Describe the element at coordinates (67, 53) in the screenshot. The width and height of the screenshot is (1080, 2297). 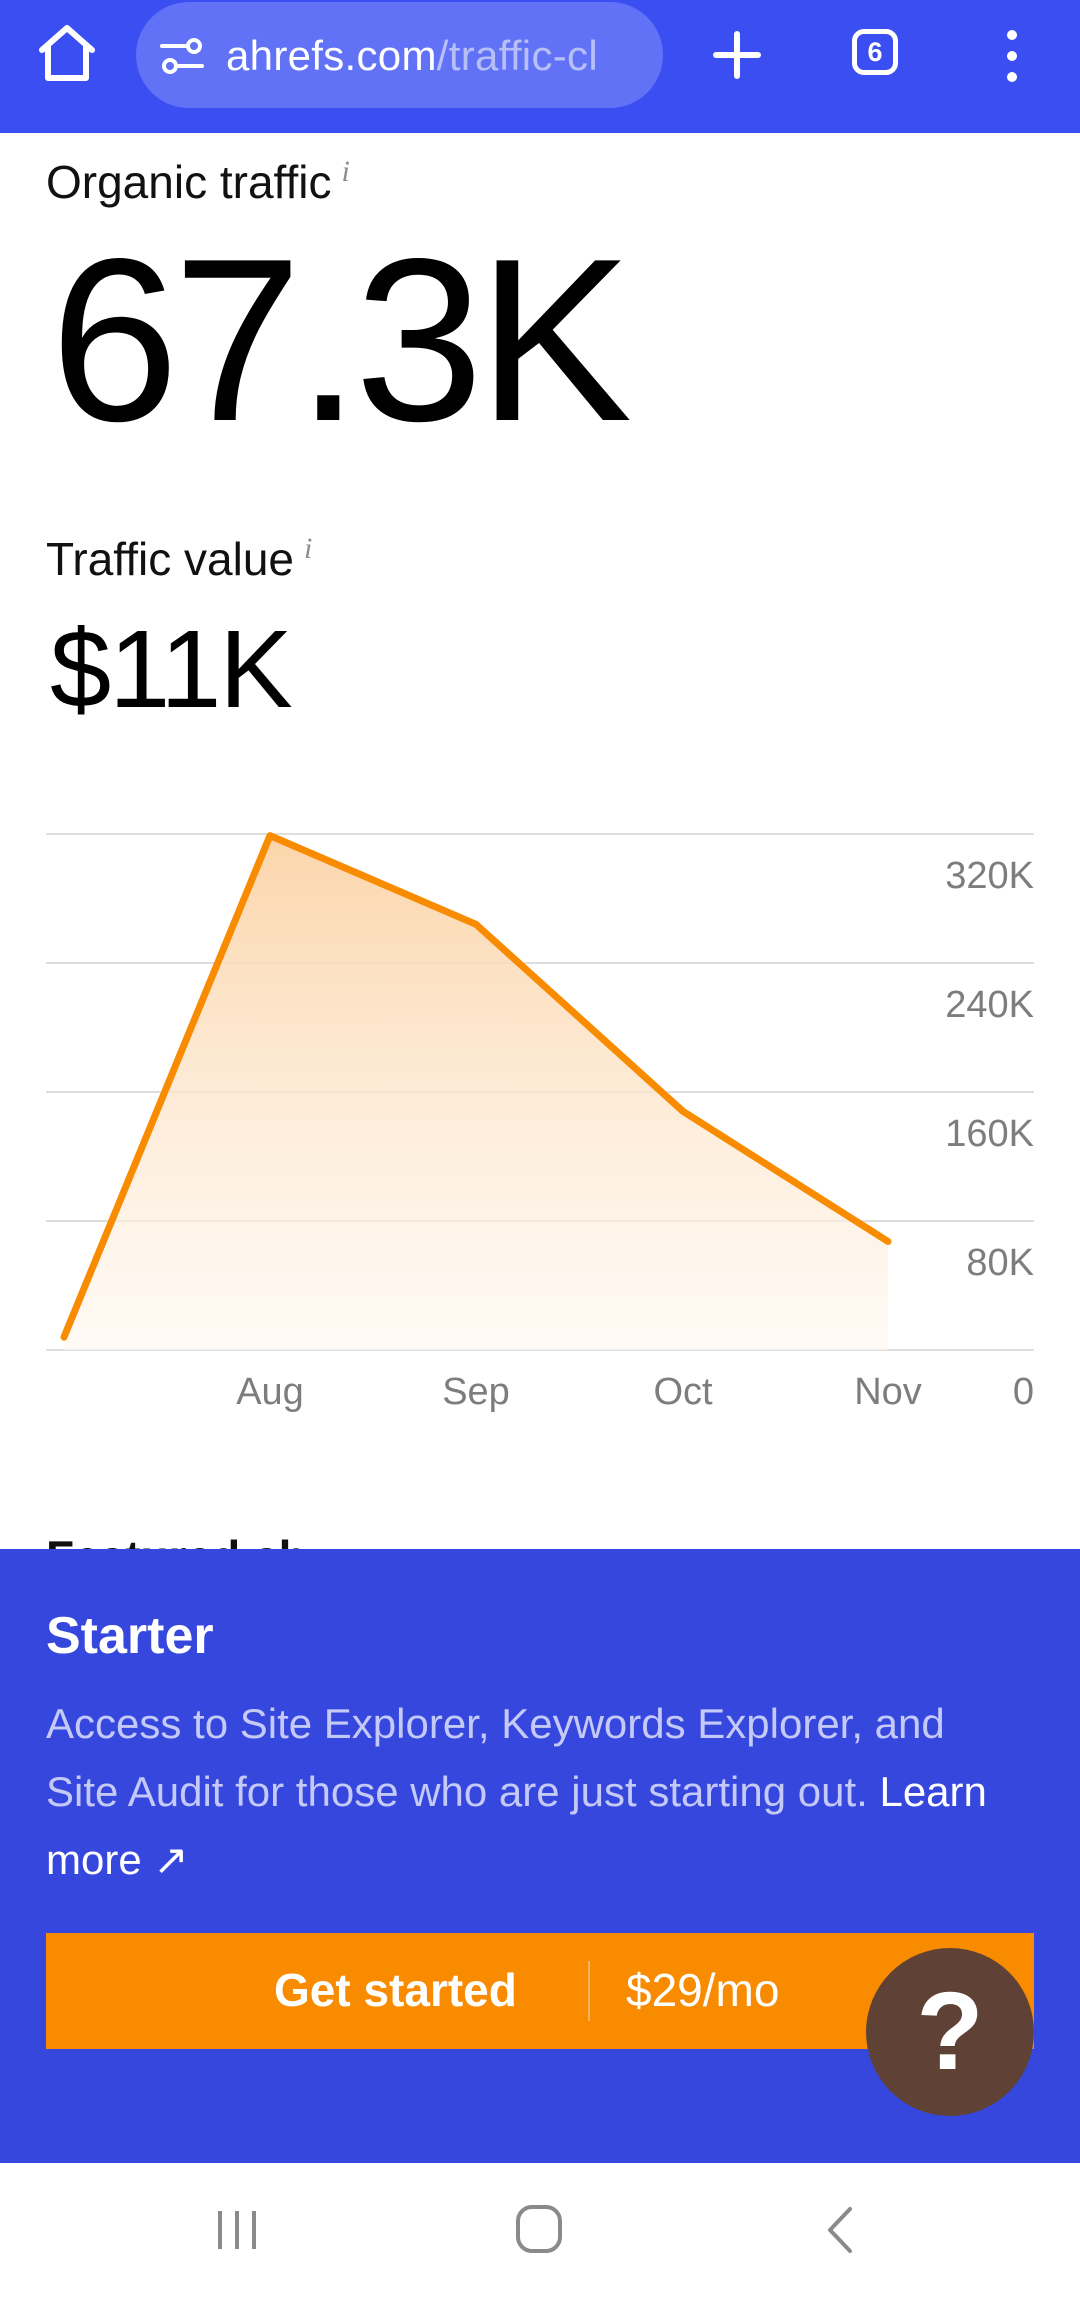
I see `home-icon` at that location.